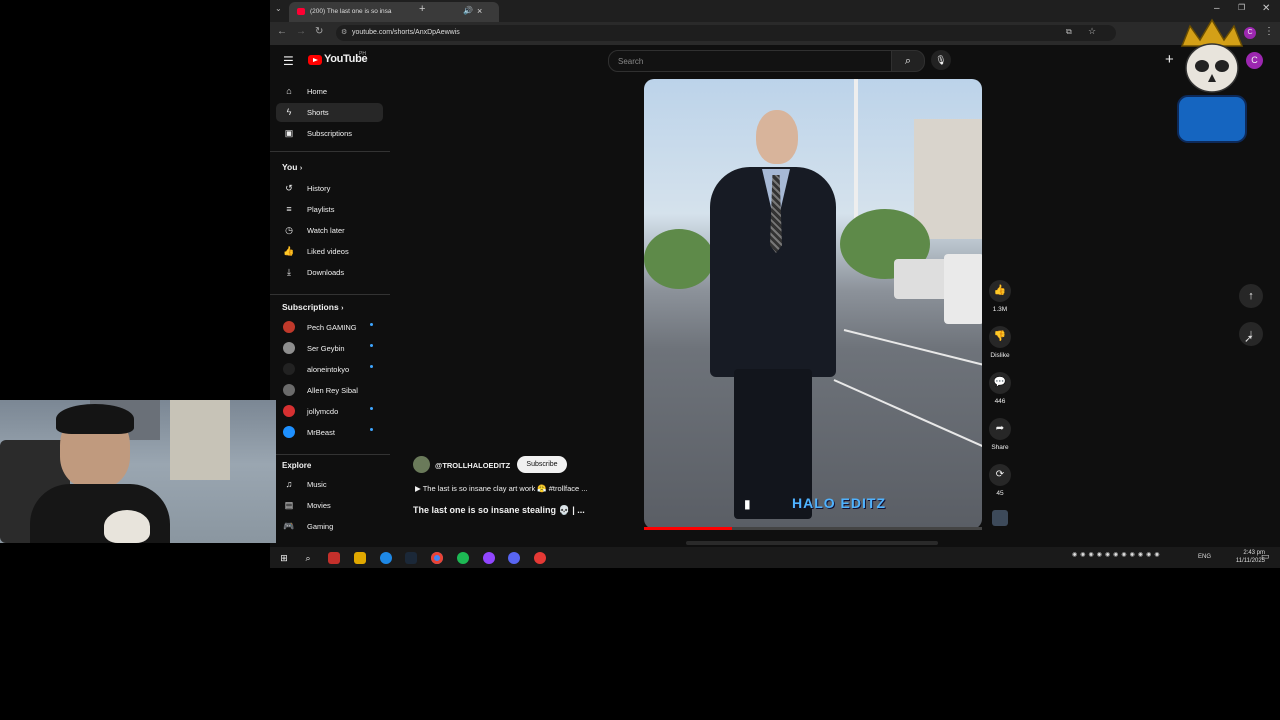 The width and height of the screenshot is (1280, 720). I want to click on download-icon: ⤓, so click(289, 272).